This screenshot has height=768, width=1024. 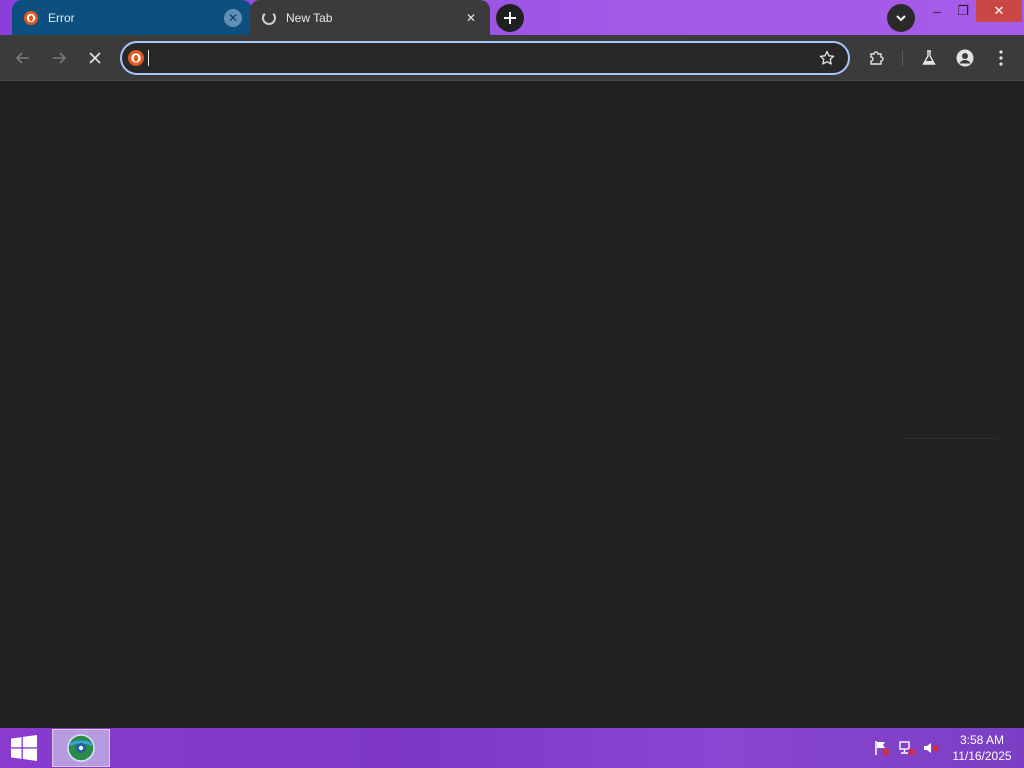 What do you see at coordinates (907, 748) in the screenshot?
I see `network-icon` at bounding box center [907, 748].